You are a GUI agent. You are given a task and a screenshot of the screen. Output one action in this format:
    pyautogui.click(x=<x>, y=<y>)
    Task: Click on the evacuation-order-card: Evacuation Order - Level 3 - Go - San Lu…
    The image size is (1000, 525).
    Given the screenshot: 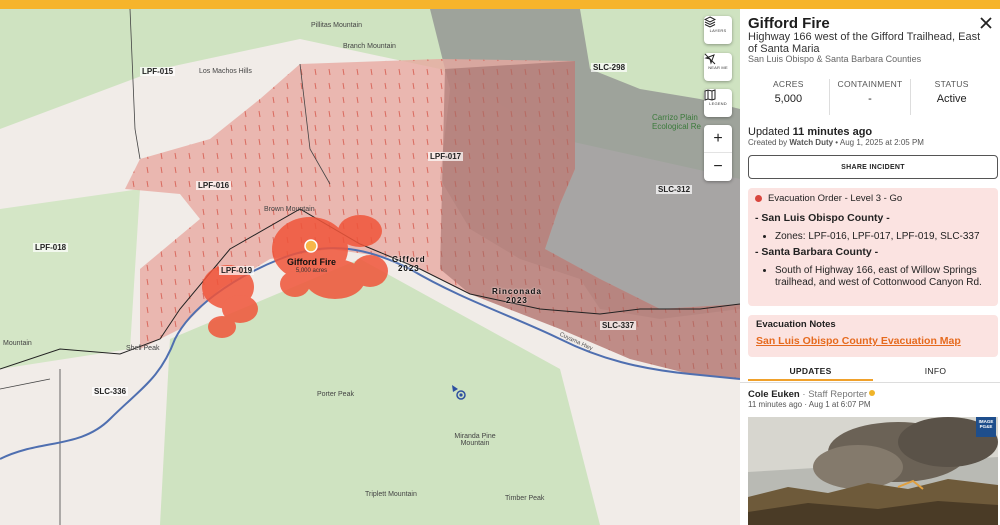 What is the action you would take?
    pyautogui.click(x=873, y=247)
    